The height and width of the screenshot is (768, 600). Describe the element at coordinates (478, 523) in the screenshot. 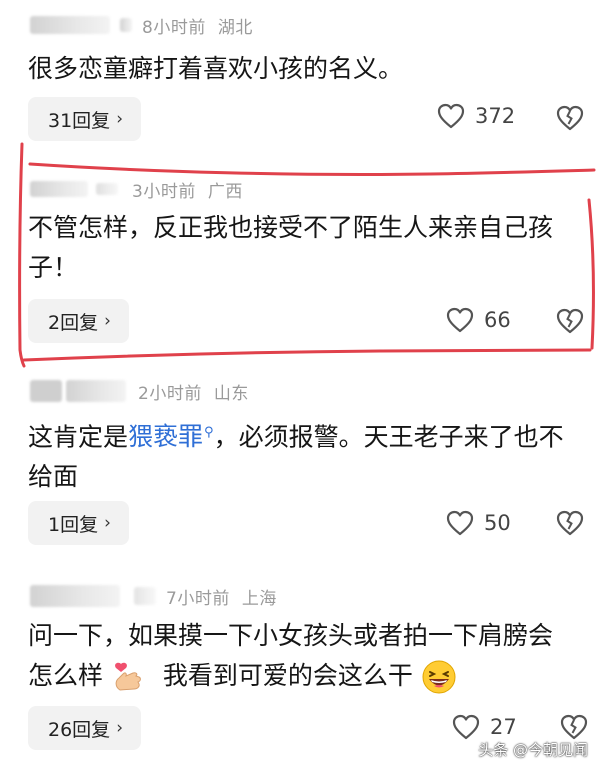

I see `like-button: 50` at that location.